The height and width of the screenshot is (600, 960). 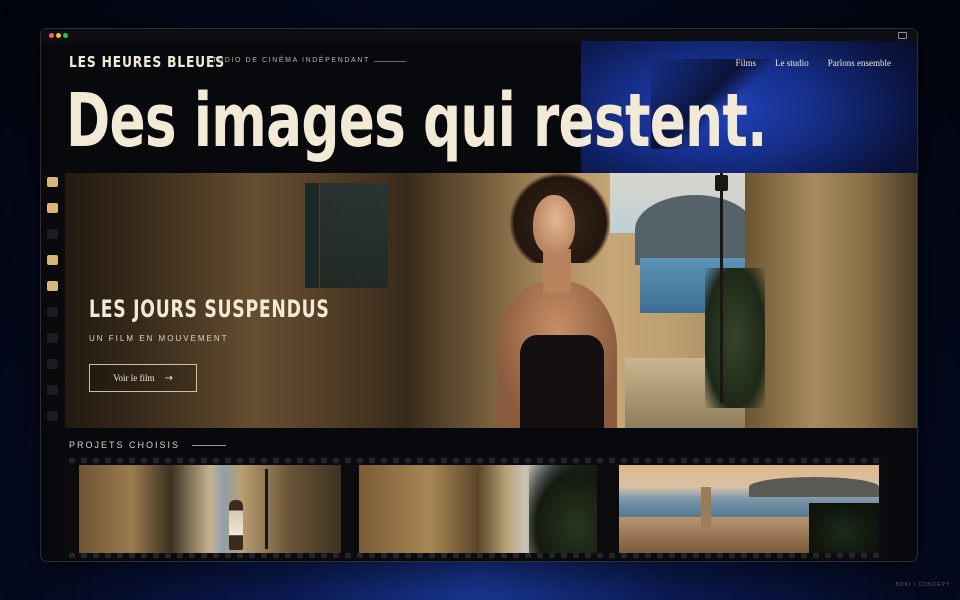 What do you see at coordinates (147, 62) in the screenshot?
I see `site-logo: LES HEURES BLEUES` at bounding box center [147, 62].